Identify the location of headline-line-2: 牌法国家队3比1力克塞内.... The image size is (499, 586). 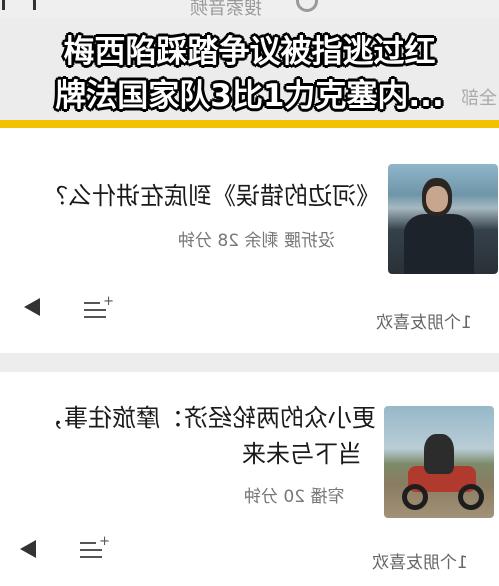
(249, 96).